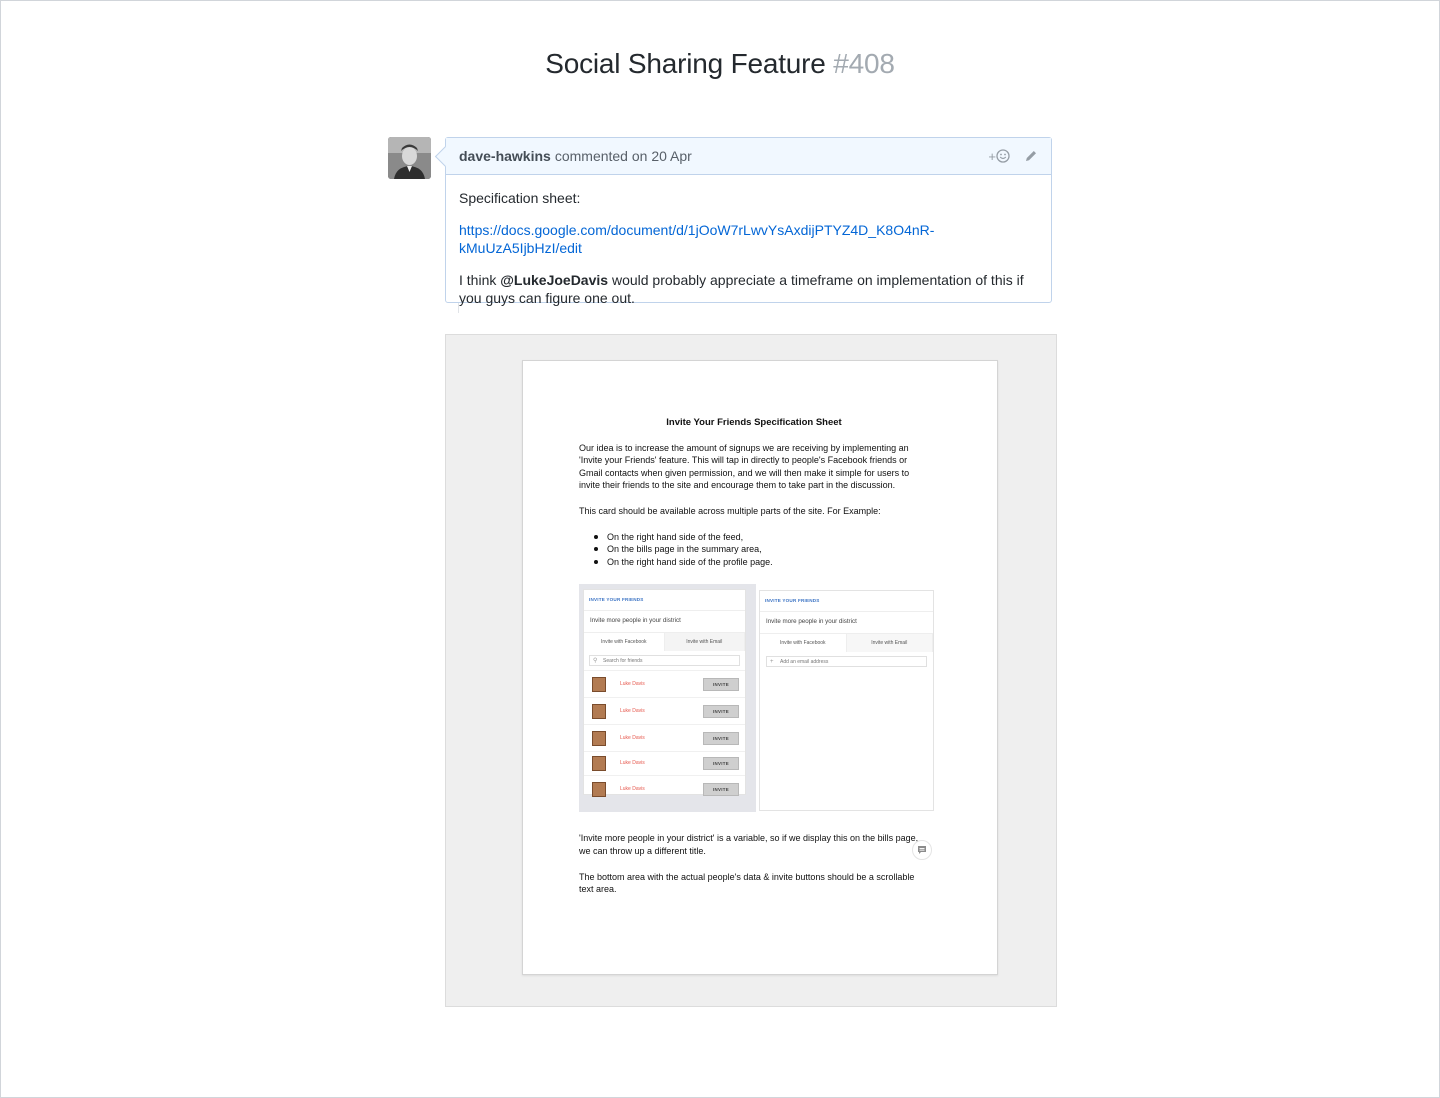 The height and width of the screenshot is (1098, 1440). I want to click on plus-icon: +, so click(772, 662).